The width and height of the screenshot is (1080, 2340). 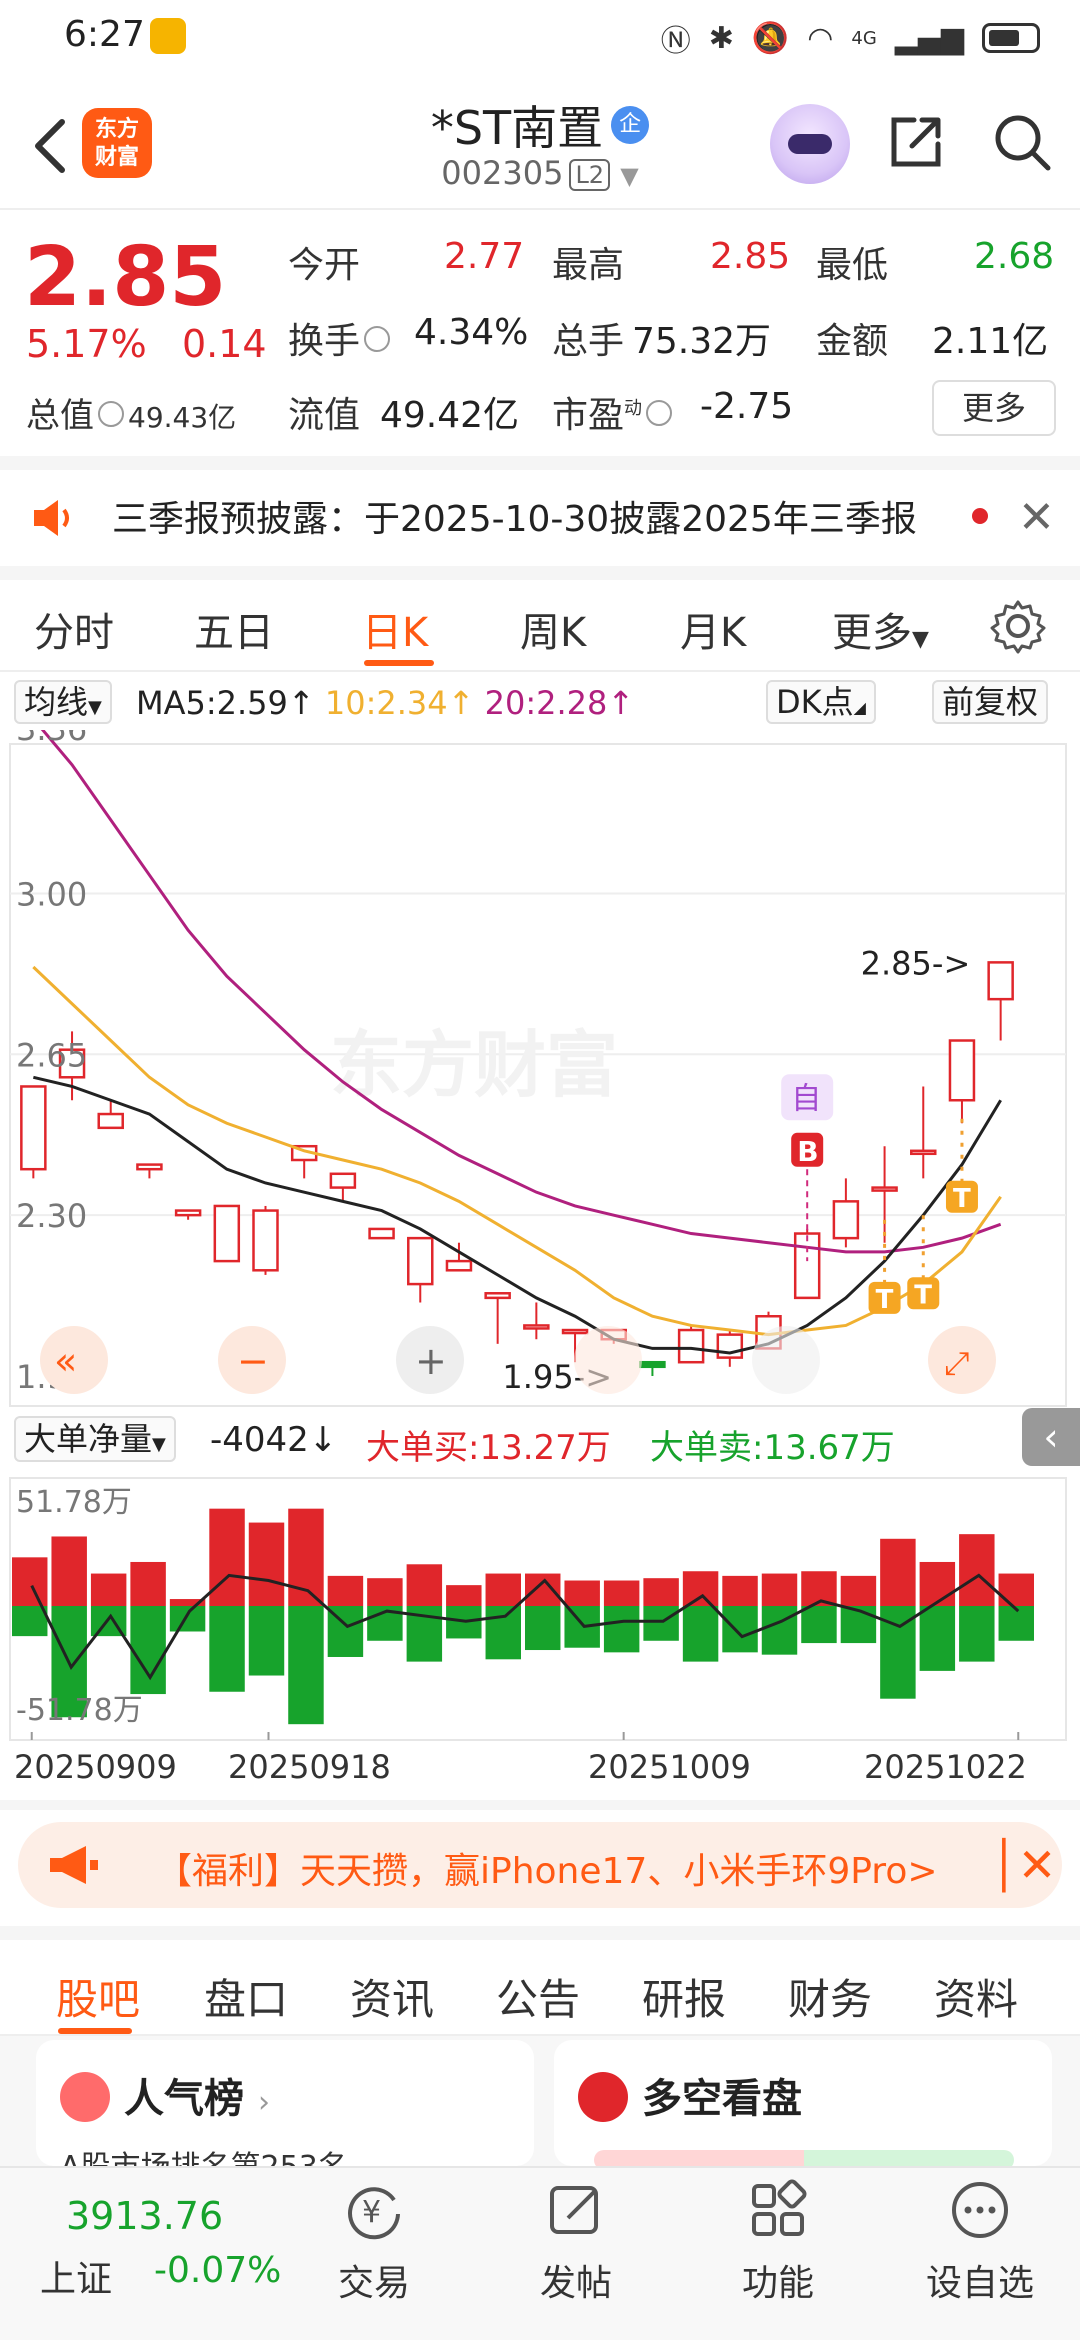 What do you see at coordinates (778, 2242) in the screenshot?
I see `nav-functions: 功能` at bounding box center [778, 2242].